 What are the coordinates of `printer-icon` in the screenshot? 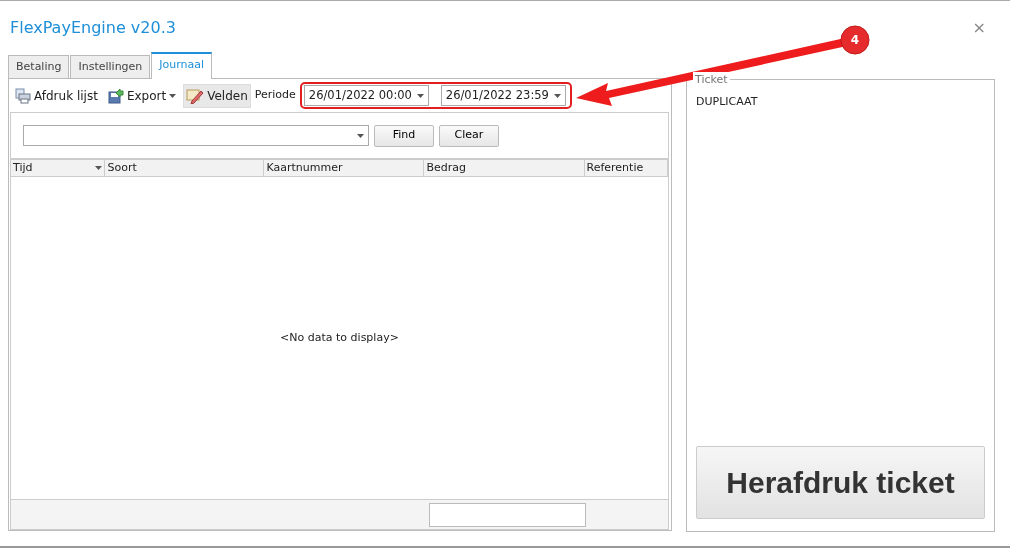 It's located at (23, 95).